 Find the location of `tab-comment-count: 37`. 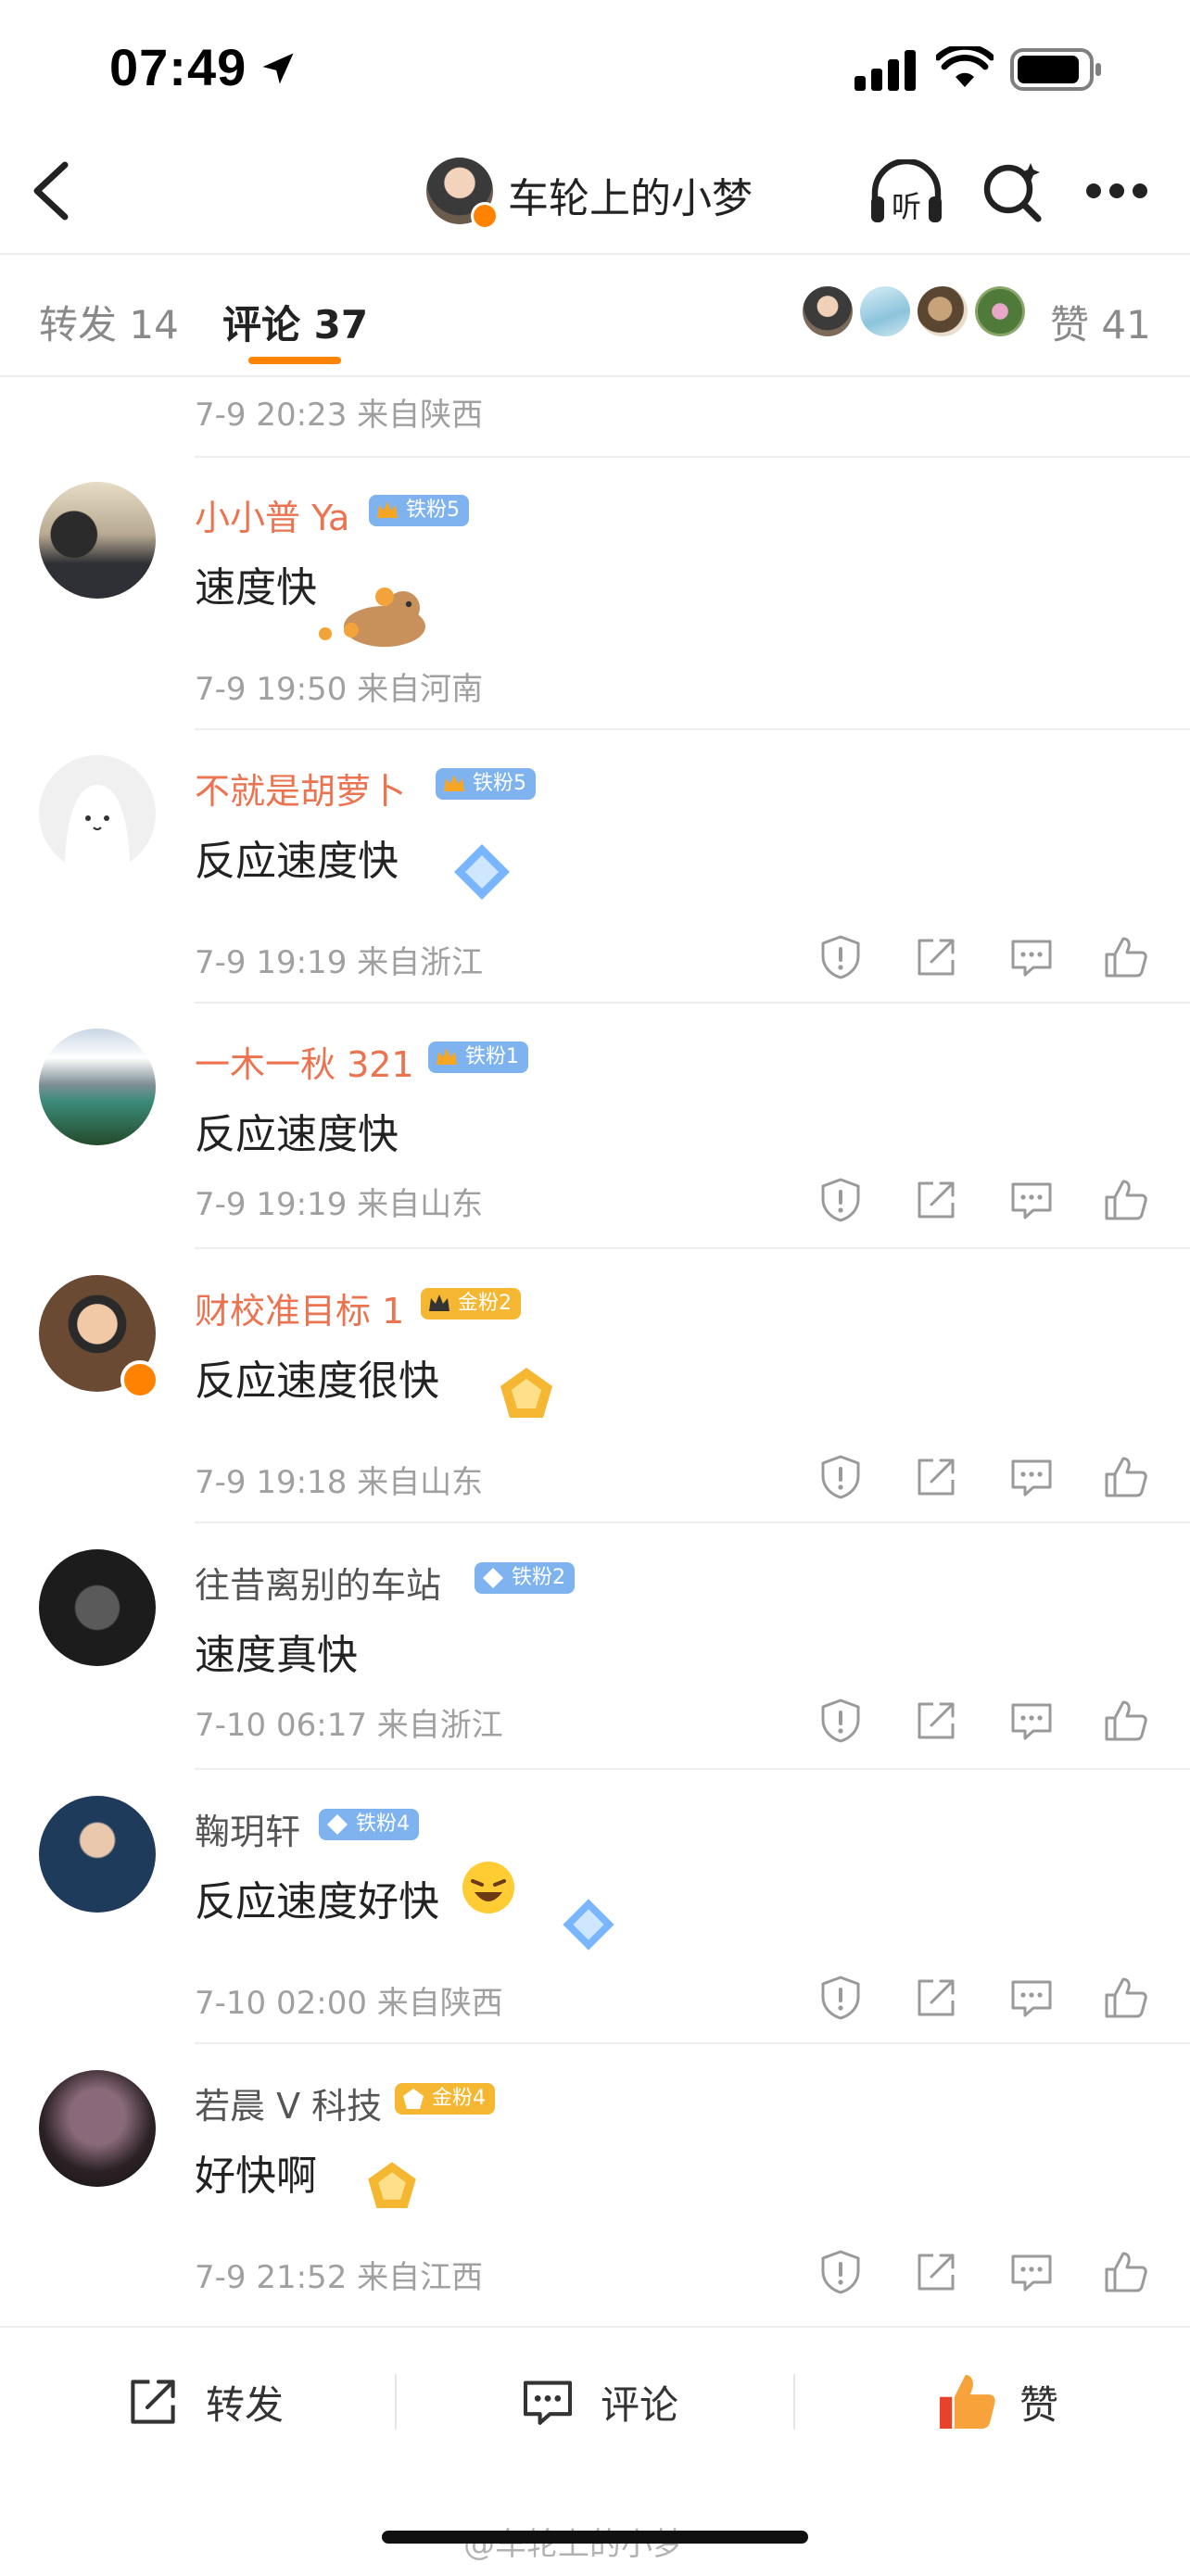

tab-comment-count: 37 is located at coordinates (341, 324).